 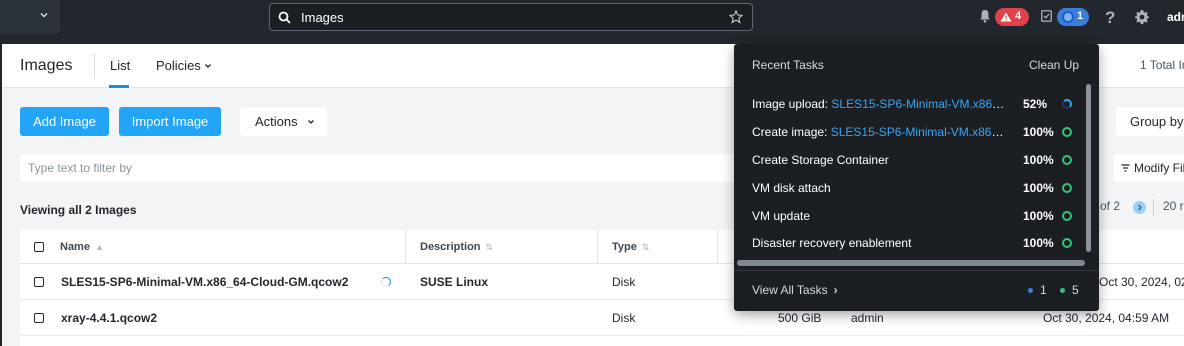 I want to click on actions-dropdown: Actions, so click(x=283, y=121).